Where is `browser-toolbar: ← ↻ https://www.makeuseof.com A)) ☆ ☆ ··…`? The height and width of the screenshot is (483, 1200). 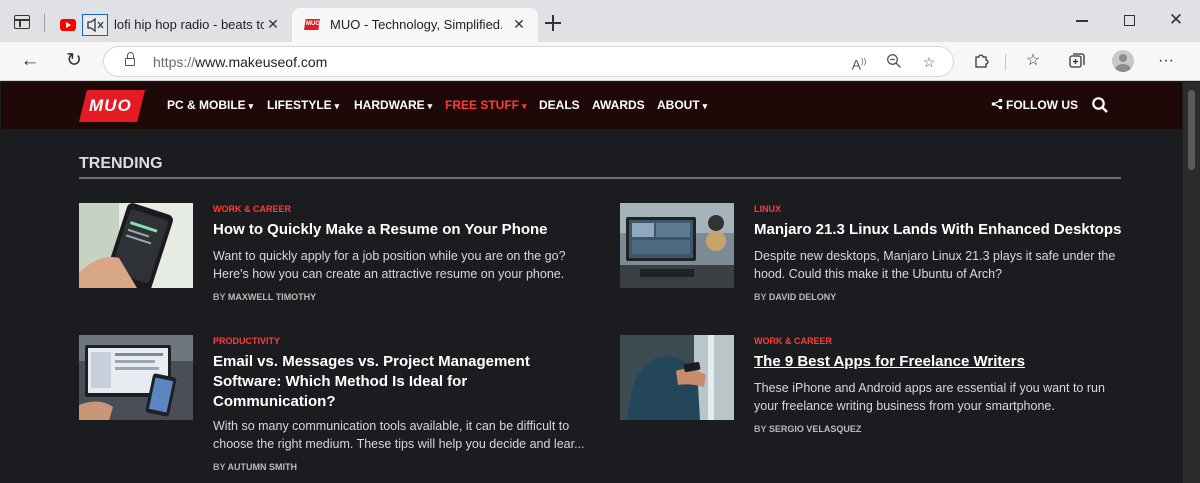
browser-toolbar: ← ↻ https://www.makeuseof.com A)) ☆ ☆ ··… is located at coordinates (600, 61).